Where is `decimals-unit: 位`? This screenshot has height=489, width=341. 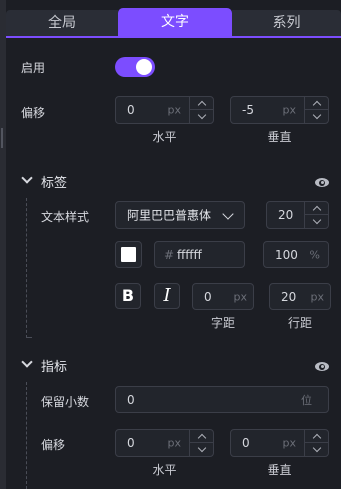 decimals-unit: 位 is located at coordinates (306, 400).